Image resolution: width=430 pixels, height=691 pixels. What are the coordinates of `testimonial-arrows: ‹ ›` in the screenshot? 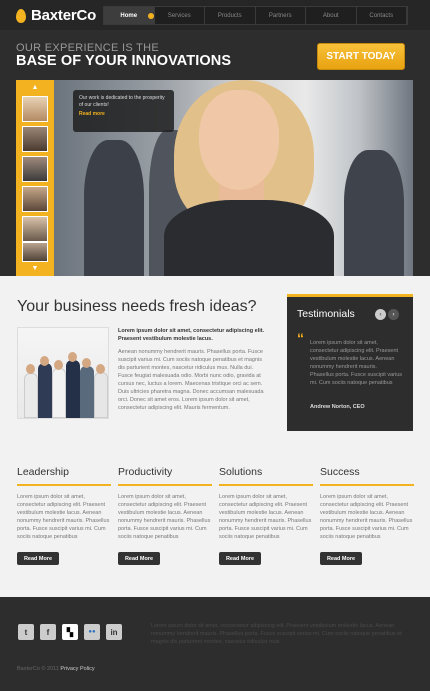 It's located at (386, 314).